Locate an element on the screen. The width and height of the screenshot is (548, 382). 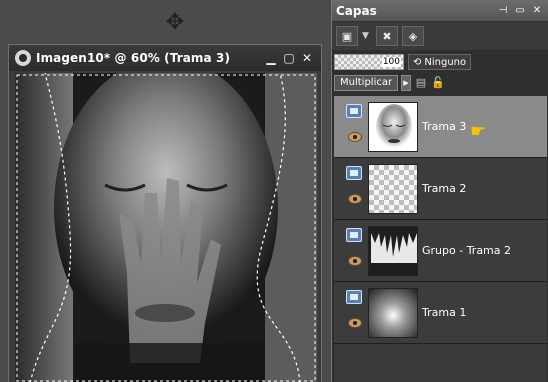
hand-pointer-icon: ☛ is located at coordinates (478, 131).